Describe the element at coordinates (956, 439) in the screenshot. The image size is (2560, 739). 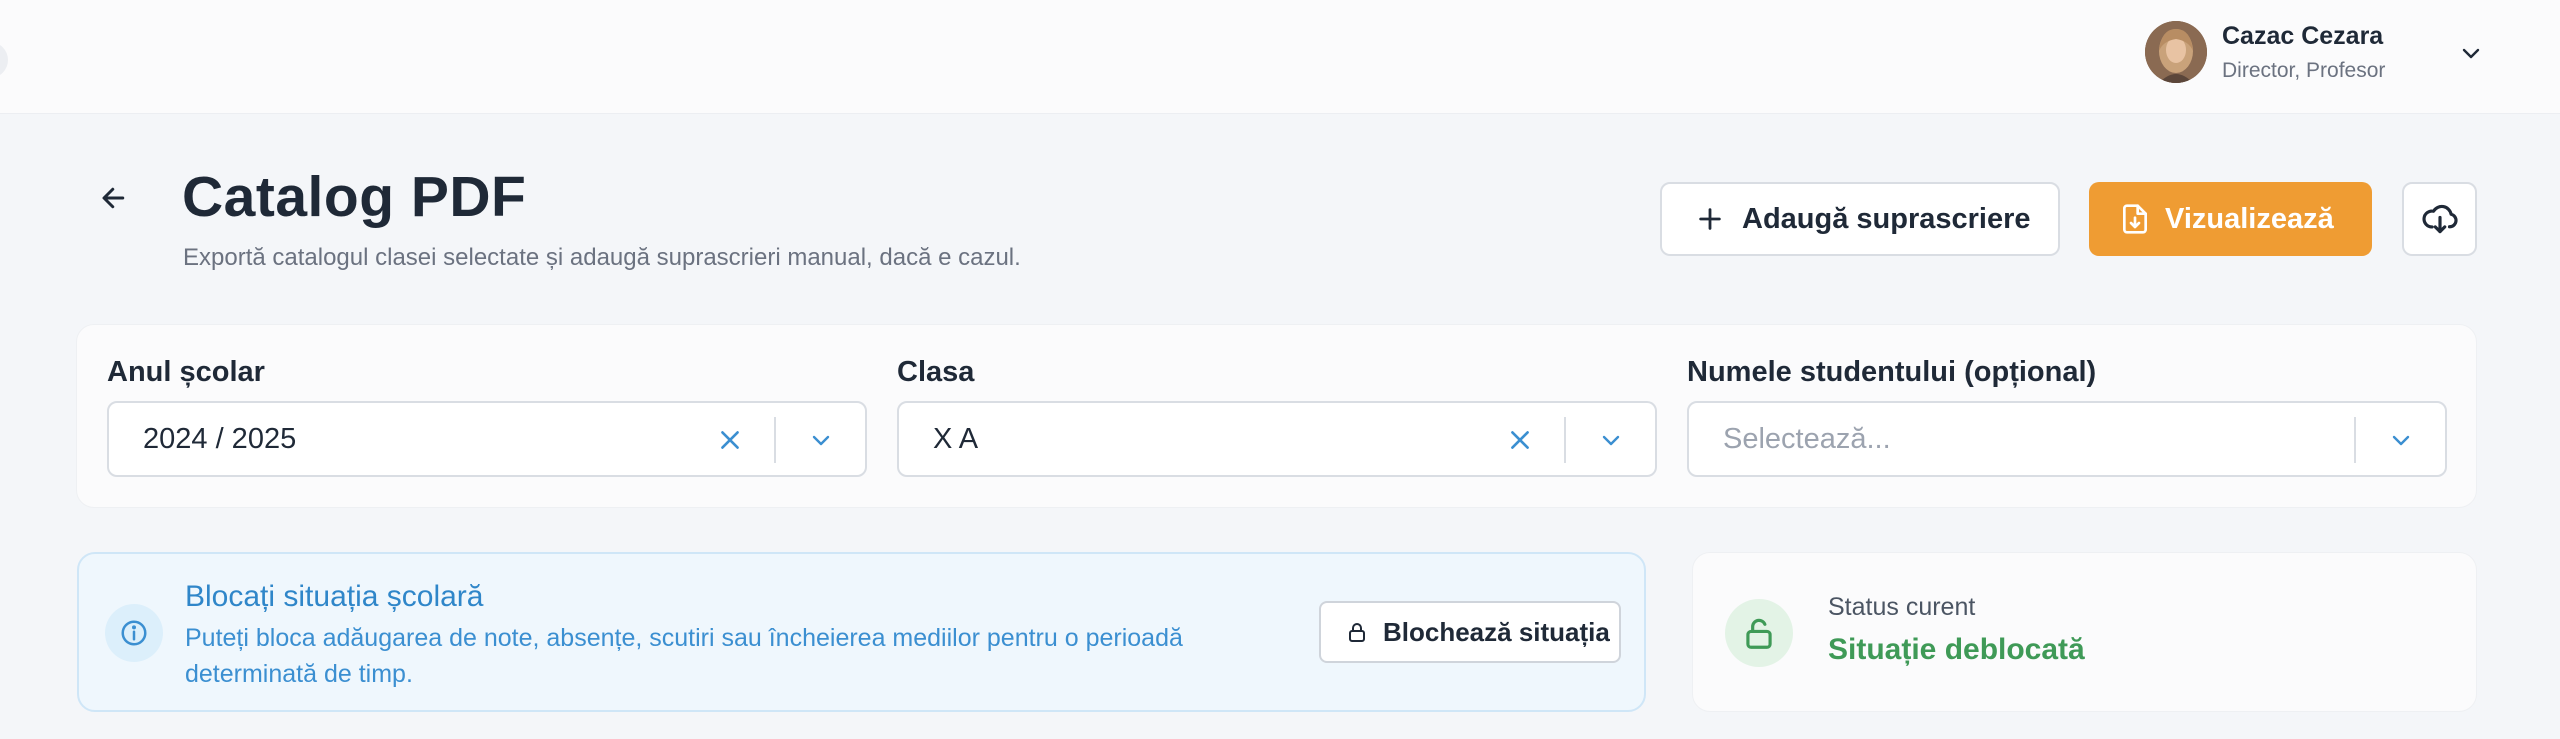
I see `class-value: X A` at that location.